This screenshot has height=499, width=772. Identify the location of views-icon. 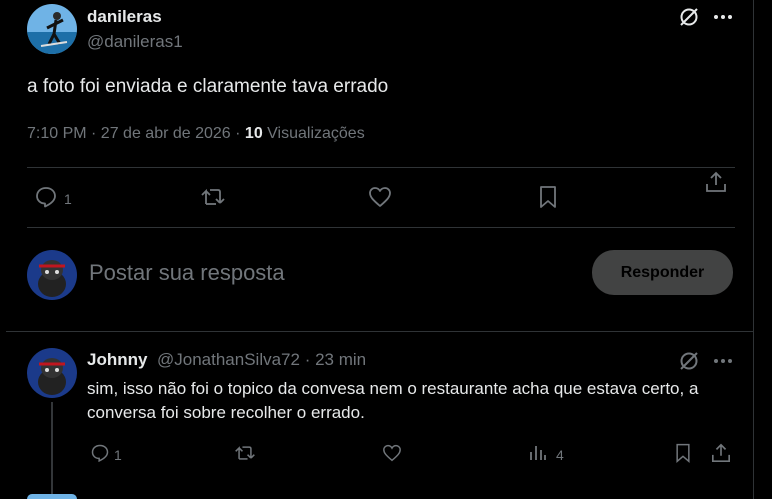
(538, 453).